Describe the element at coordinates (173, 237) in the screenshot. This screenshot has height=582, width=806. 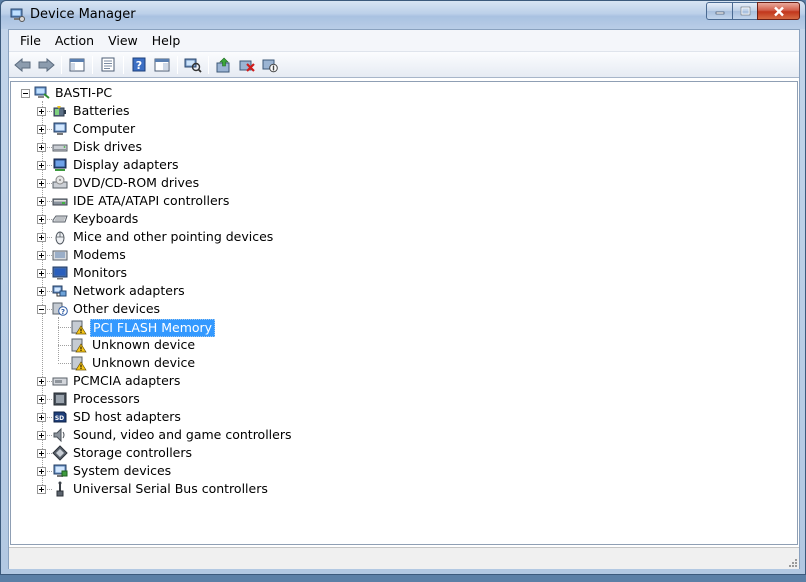
I see `tree-item-mice-and-other-pointing-devices: Mice and other pointing devices` at that location.